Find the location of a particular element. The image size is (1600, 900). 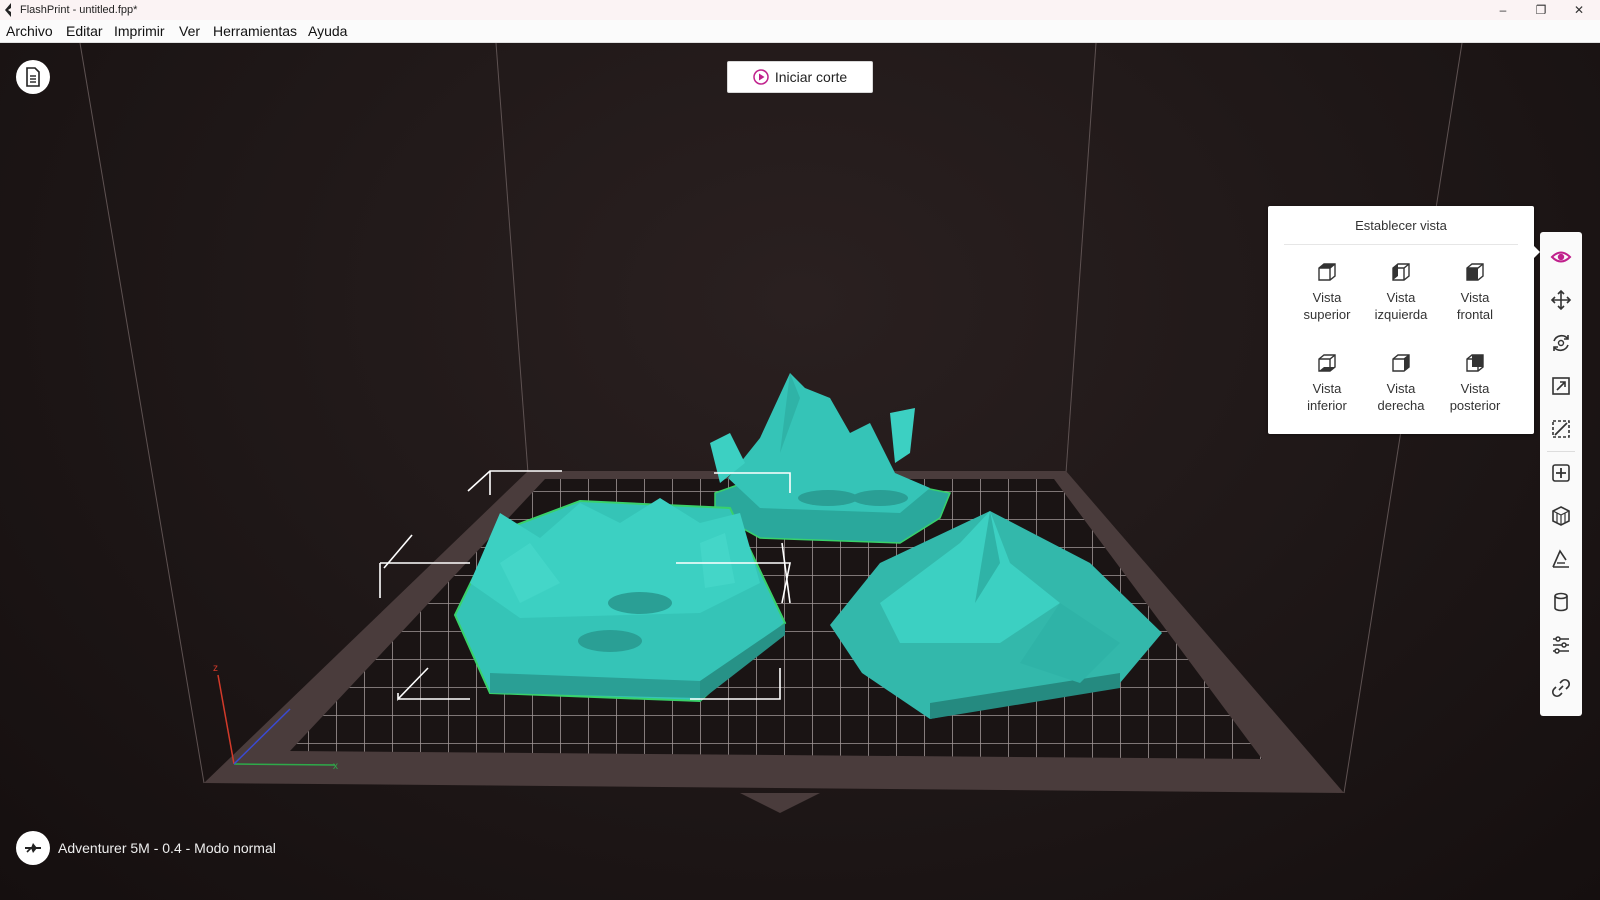

flashprint-logo-icon is located at coordinates (8, 10).